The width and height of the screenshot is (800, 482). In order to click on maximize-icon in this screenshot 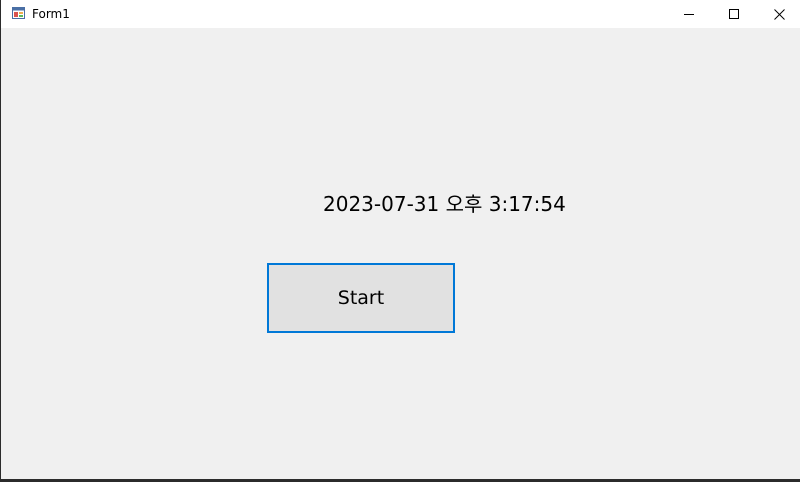, I will do `click(734, 14)`.